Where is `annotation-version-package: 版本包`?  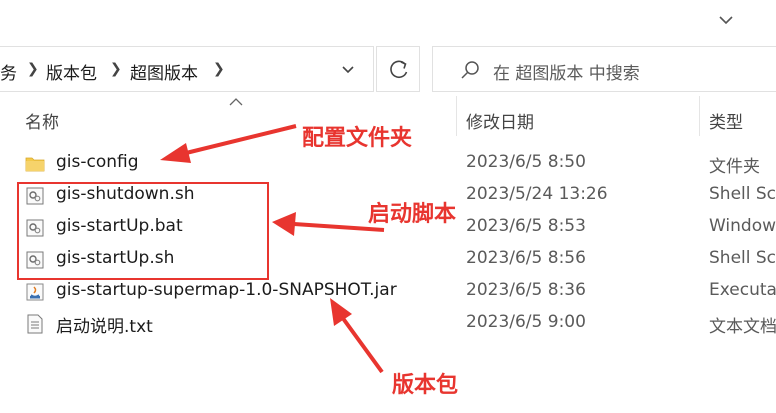
annotation-version-package: 版本包 is located at coordinates (425, 385).